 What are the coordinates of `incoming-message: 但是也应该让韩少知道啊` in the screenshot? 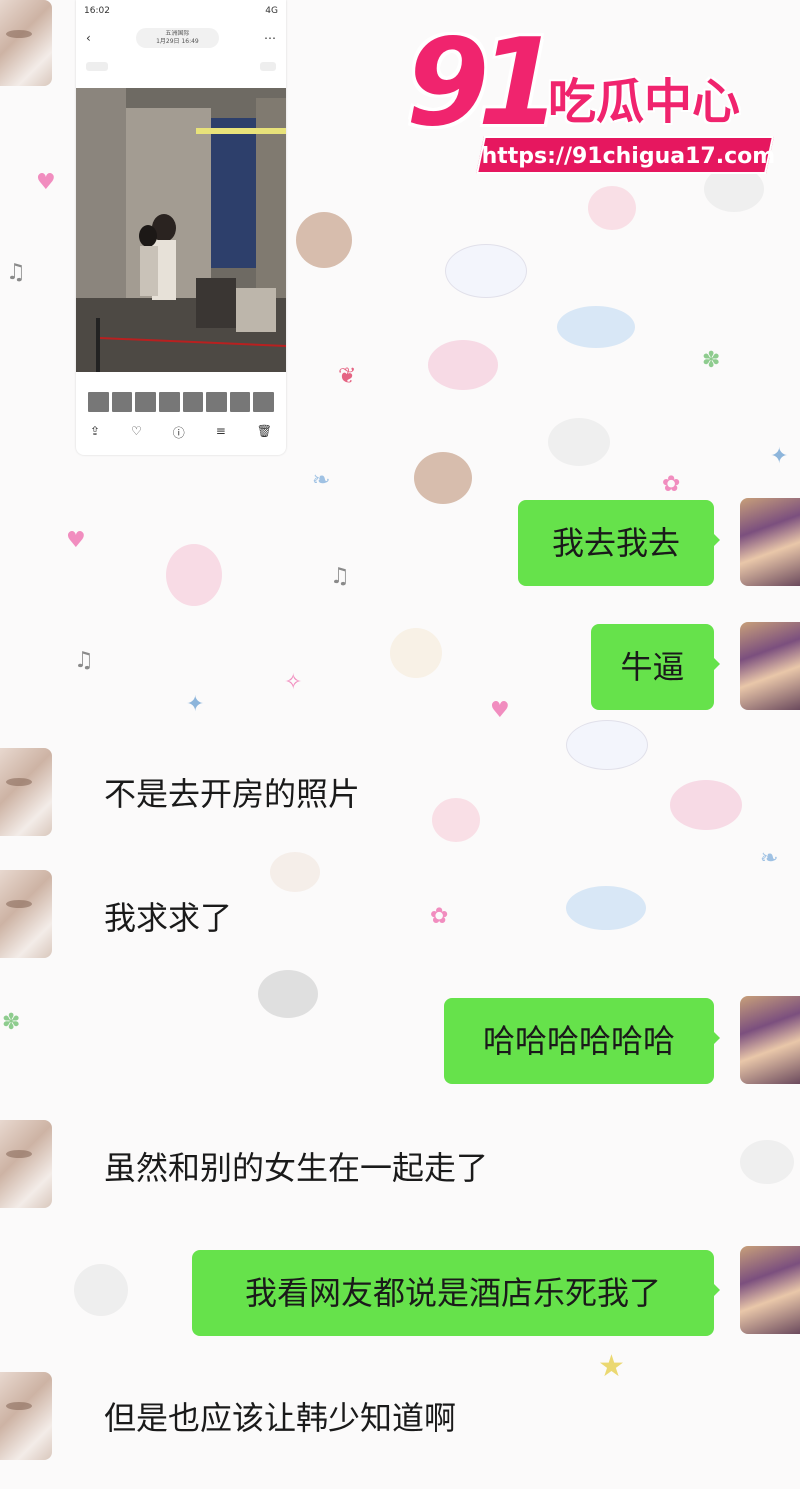 It's located at (280, 1418).